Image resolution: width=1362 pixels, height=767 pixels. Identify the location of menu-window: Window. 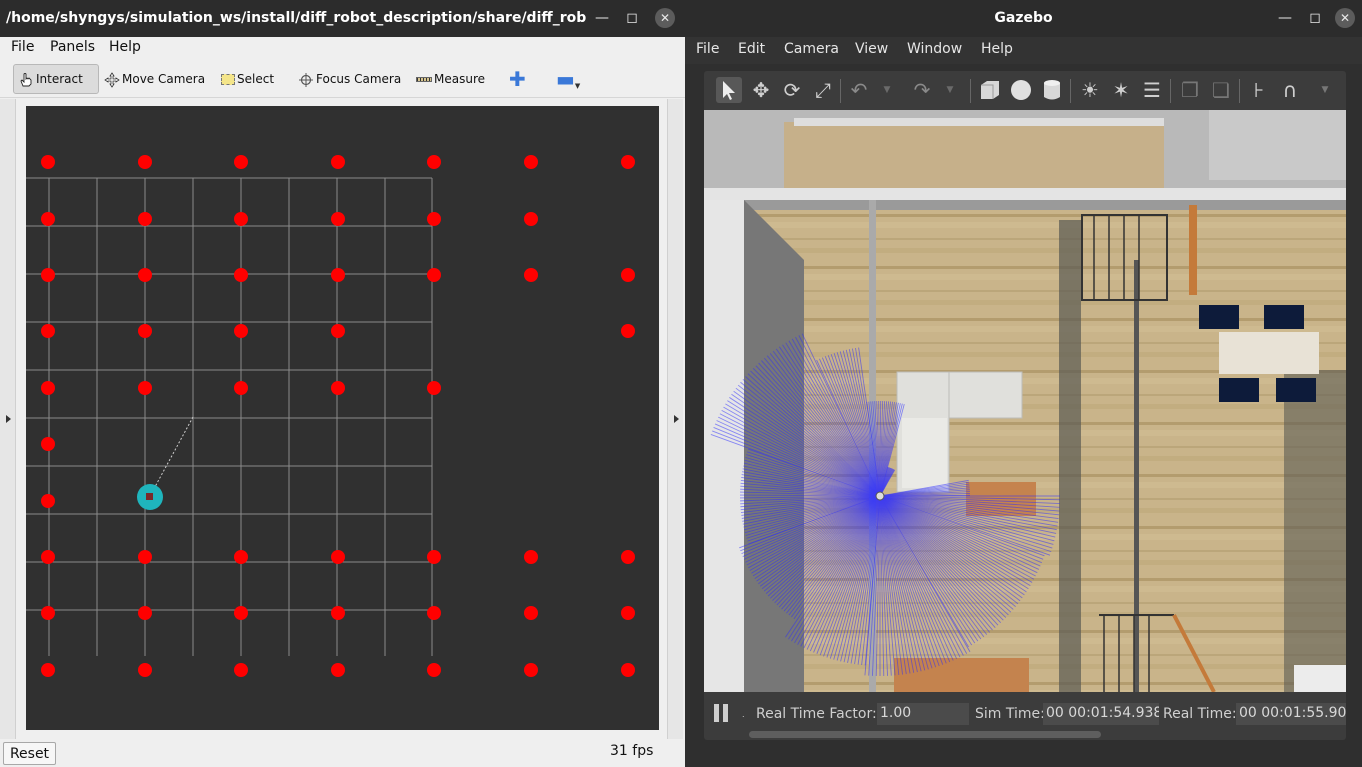
(934, 49).